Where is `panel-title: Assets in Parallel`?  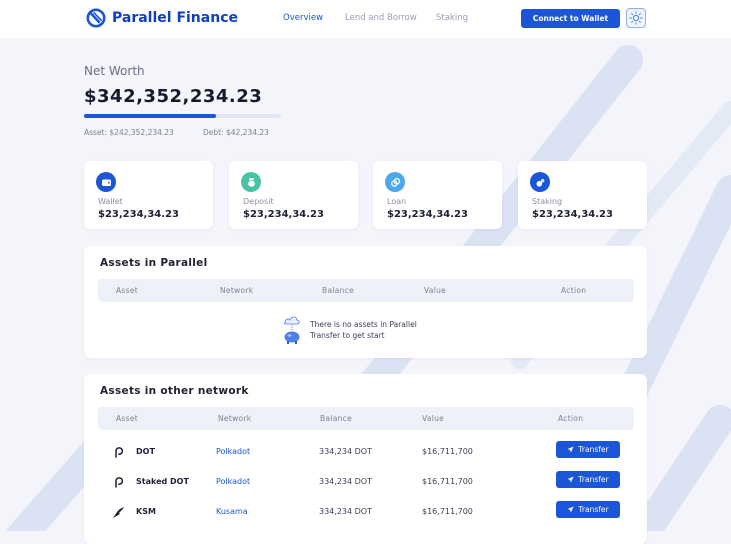 panel-title: Assets in Parallel is located at coordinates (154, 263).